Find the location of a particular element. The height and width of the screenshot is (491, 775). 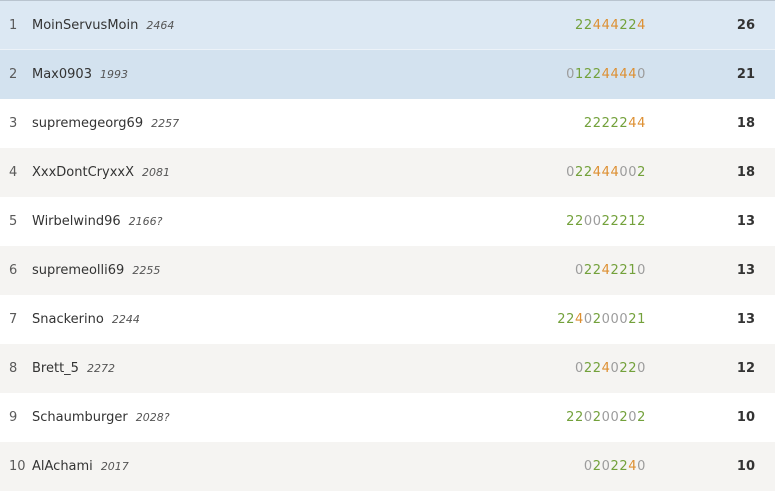

player-rating: 2272 is located at coordinates (100, 368).